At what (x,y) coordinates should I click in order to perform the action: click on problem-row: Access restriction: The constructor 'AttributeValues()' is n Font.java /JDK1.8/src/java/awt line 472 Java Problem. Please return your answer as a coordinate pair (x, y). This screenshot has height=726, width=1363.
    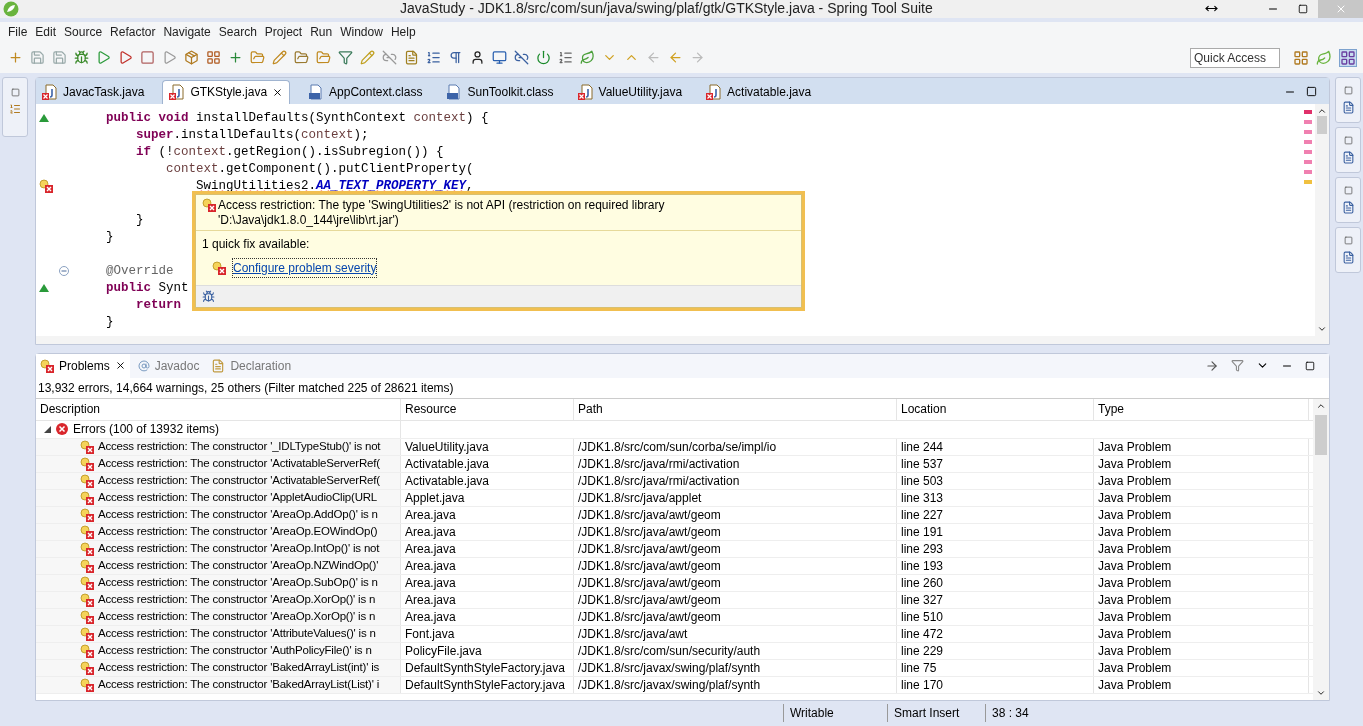
    Looking at the image, I should click on (674, 634).